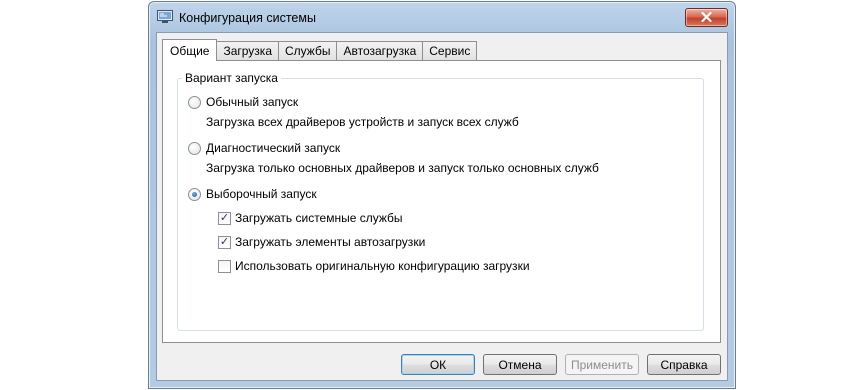  What do you see at coordinates (602, 364) in the screenshot?
I see `apply-button: Применить` at bounding box center [602, 364].